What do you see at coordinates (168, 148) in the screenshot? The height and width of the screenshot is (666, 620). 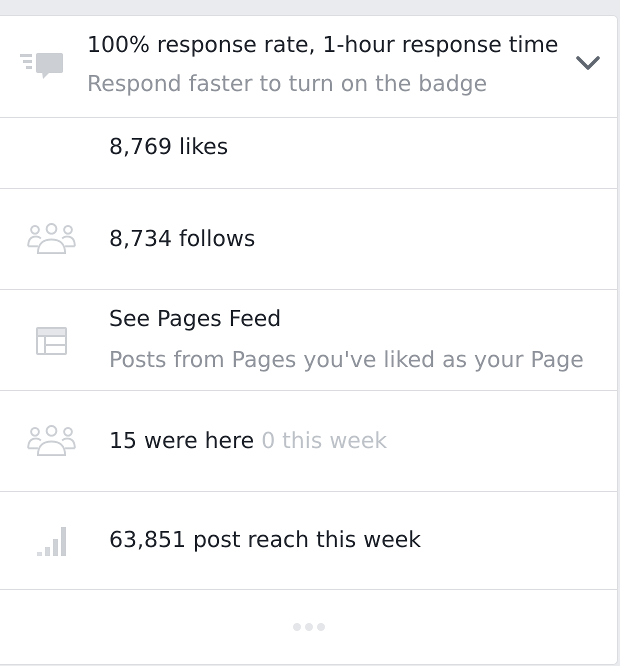 I see `likes-count-text: 8,769 likes` at bounding box center [168, 148].